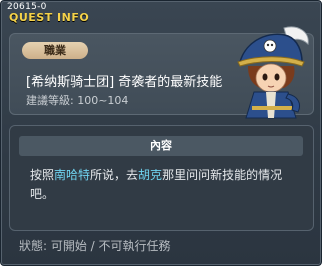  Describe the element at coordinates (72, 175) in the screenshot. I see `npc-link-nanhart: 南哈特` at that location.